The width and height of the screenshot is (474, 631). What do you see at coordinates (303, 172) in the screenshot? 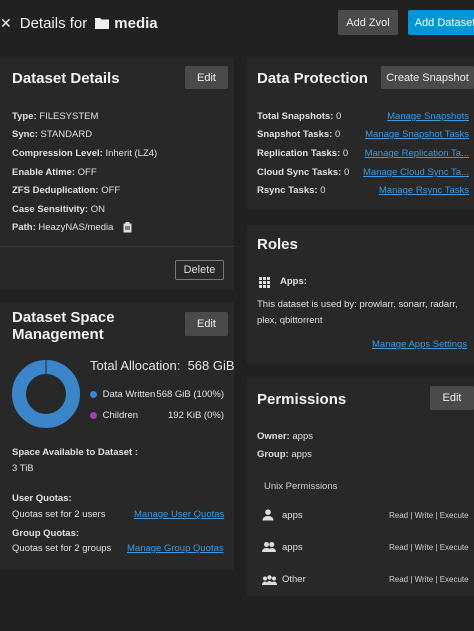
I see `protection-row-label: Cloud Sync Tasks: 0` at bounding box center [303, 172].